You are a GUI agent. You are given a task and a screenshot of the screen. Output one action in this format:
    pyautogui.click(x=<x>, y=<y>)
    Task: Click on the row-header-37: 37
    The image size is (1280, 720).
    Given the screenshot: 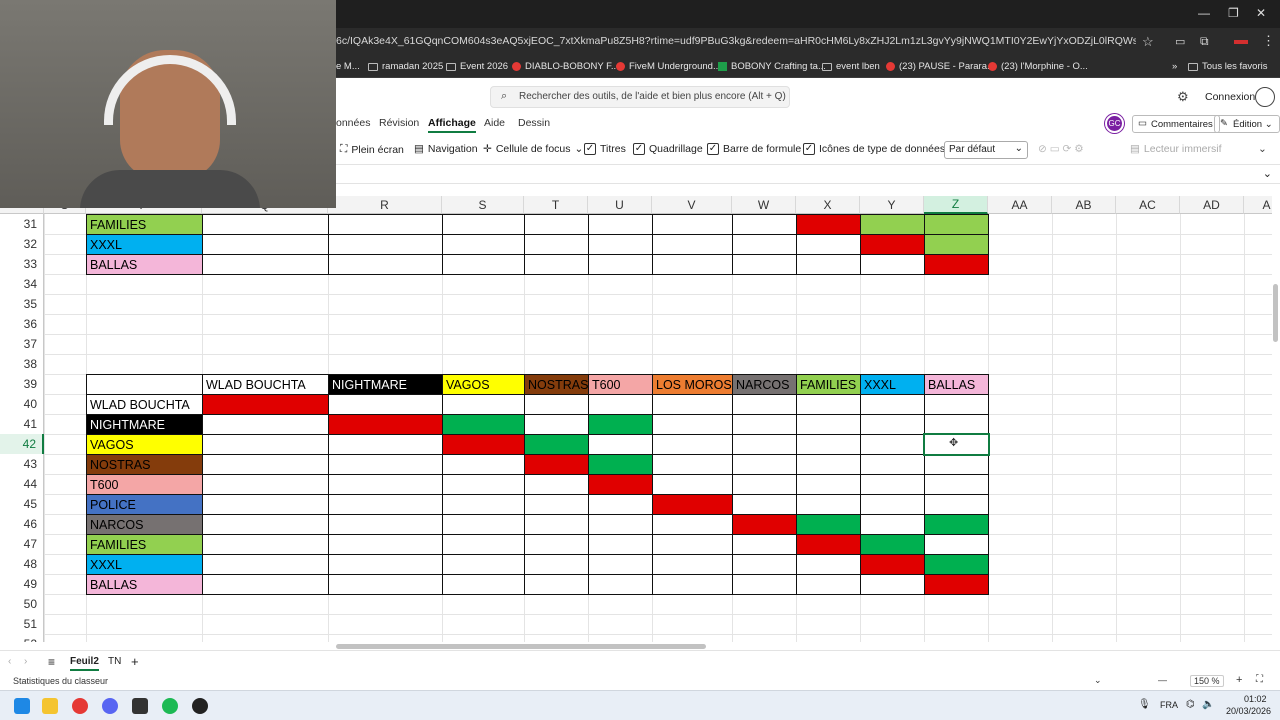 What is the action you would take?
    pyautogui.click(x=22, y=344)
    